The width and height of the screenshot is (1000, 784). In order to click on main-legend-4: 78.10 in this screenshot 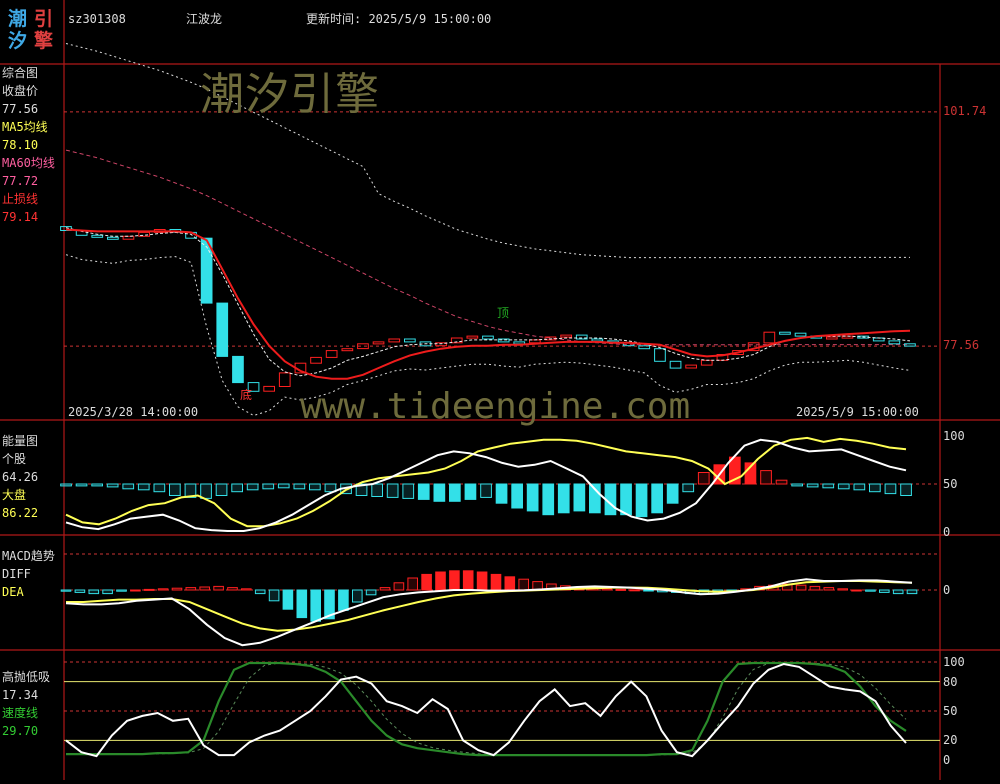, I will do `click(20, 145)`.